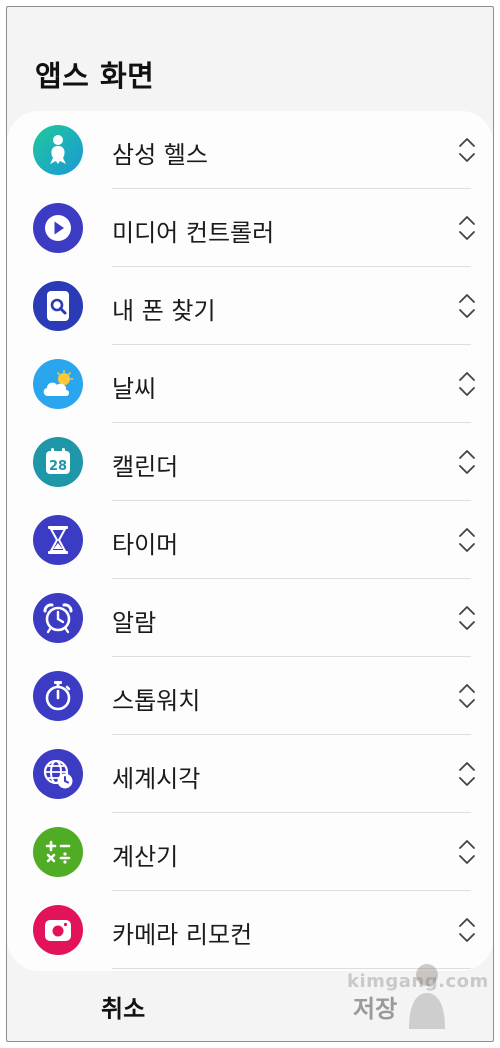  What do you see at coordinates (156, 701) in the screenshot?
I see `app-label: 스톱워치` at bounding box center [156, 701].